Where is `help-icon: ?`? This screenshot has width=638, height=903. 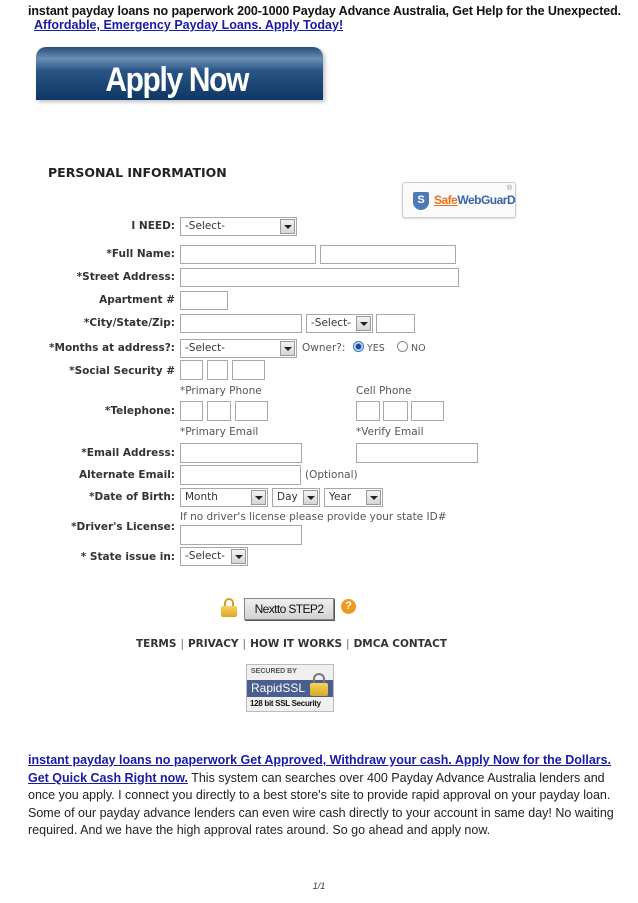 help-icon: ? is located at coordinates (348, 606).